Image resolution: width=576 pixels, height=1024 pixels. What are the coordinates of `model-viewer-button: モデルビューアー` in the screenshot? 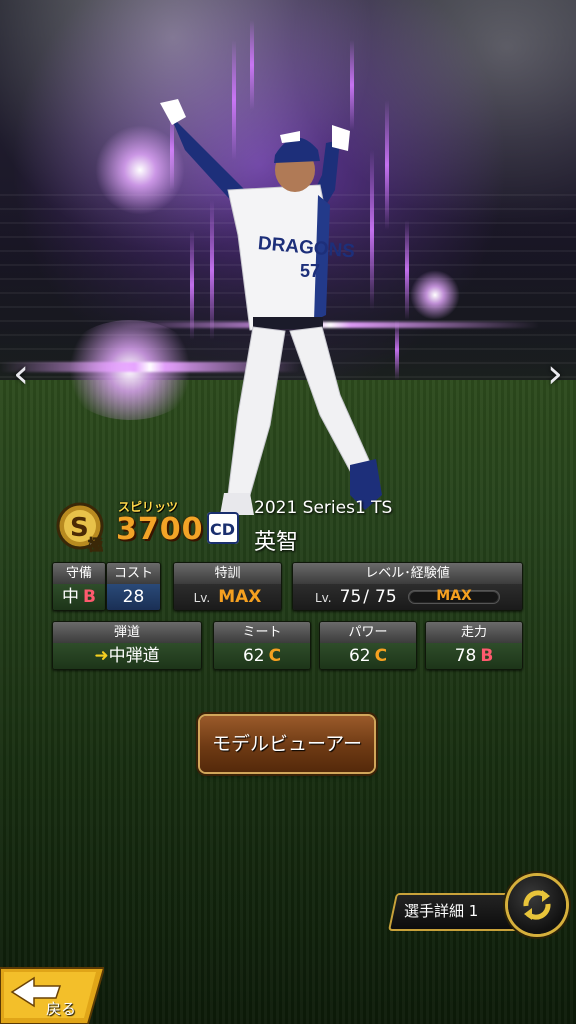 It's located at (287, 744).